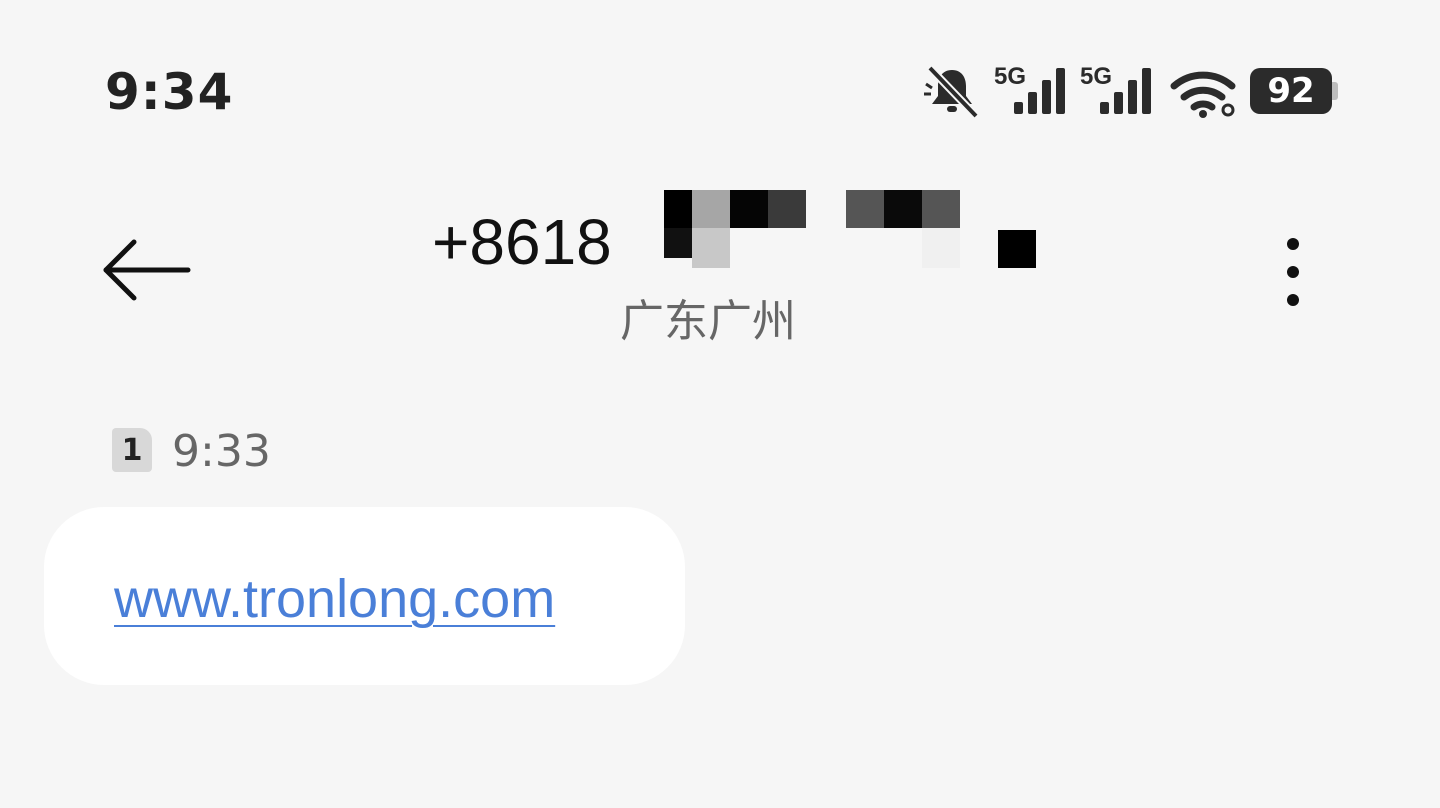 This screenshot has width=1440, height=808. Describe the element at coordinates (1335, 91) in the screenshot. I see `battery-tip` at that location.